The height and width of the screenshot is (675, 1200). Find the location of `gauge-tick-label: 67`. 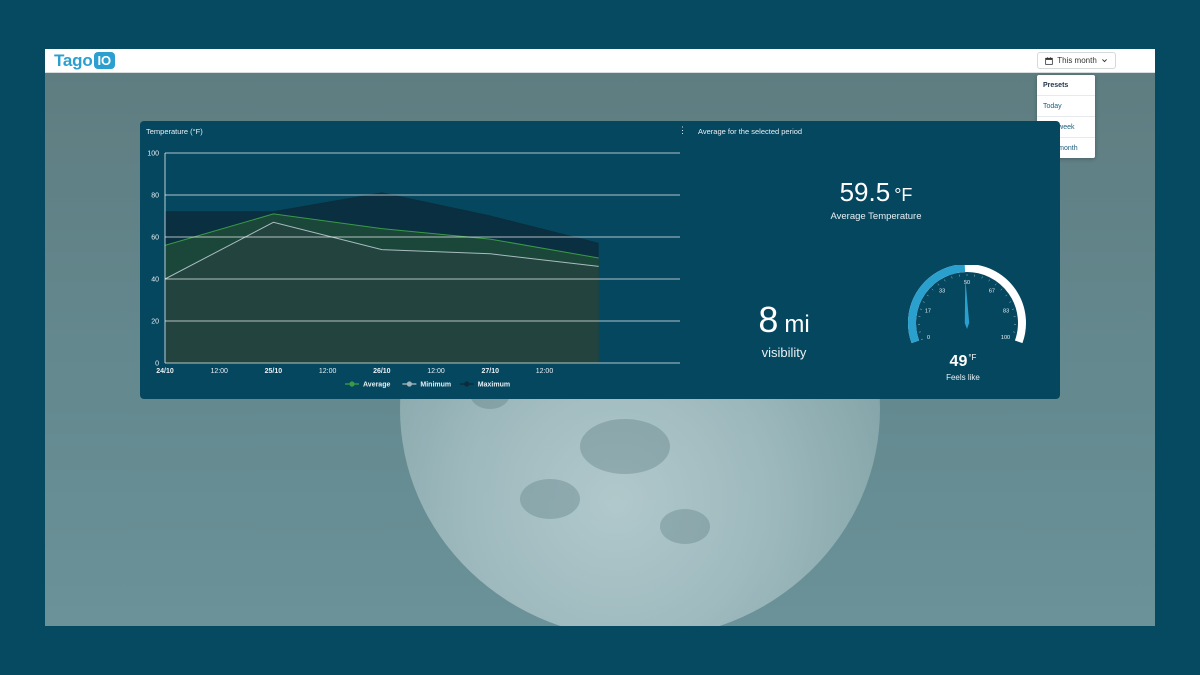

gauge-tick-label: 67 is located at coordinates (992, 291).